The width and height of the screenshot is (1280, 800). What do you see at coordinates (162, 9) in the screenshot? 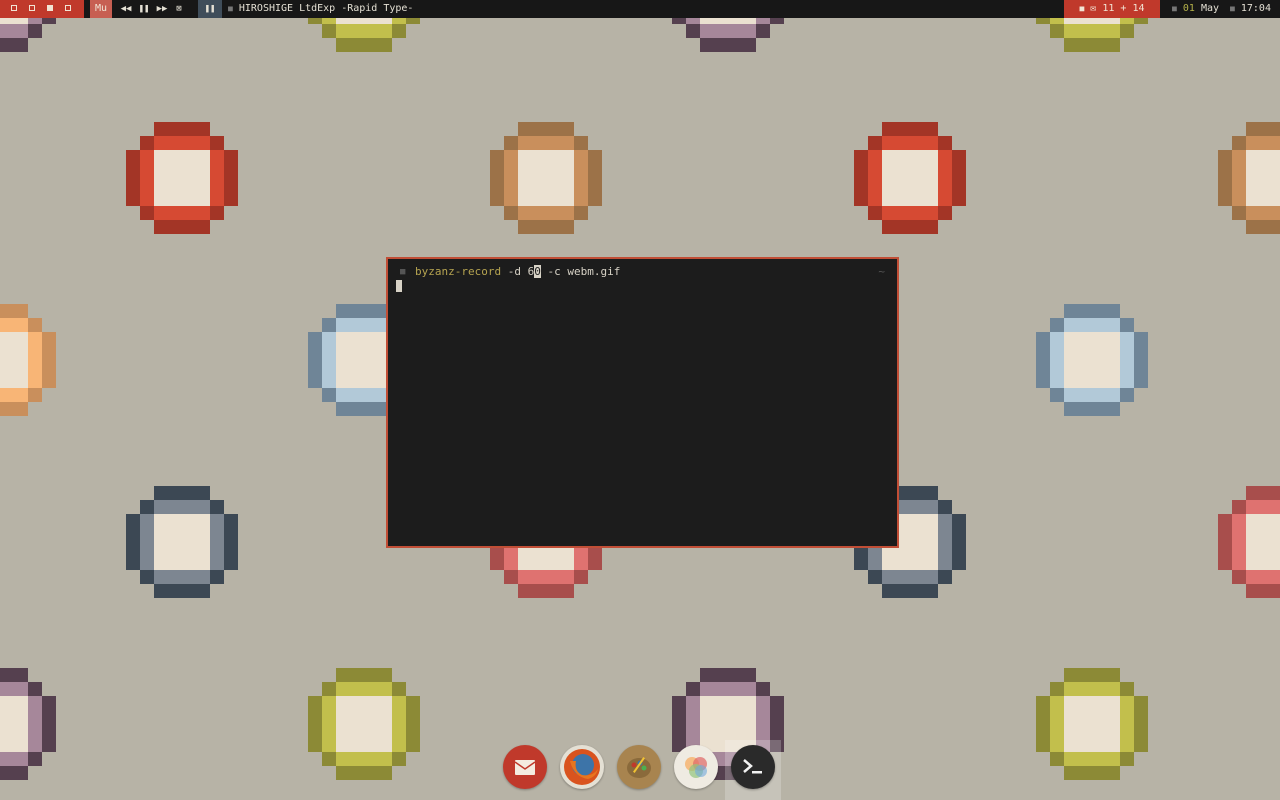
I see `fast-forward-icon: ▶▶` at bounding box center [162, 9].